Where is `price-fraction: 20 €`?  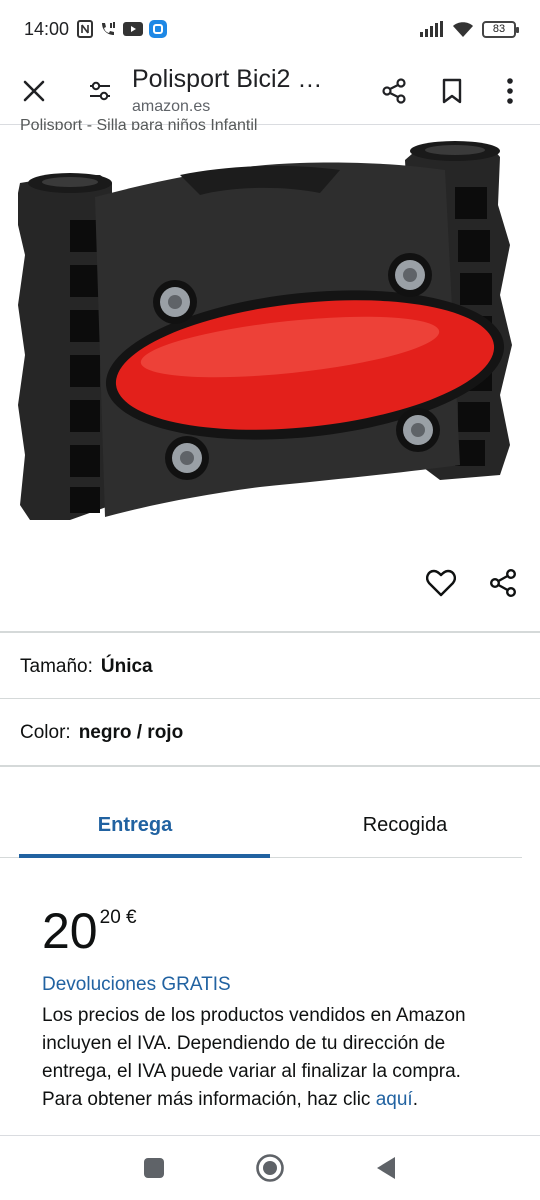
price-fraction: 20 € is located at coordinates (118, 917).